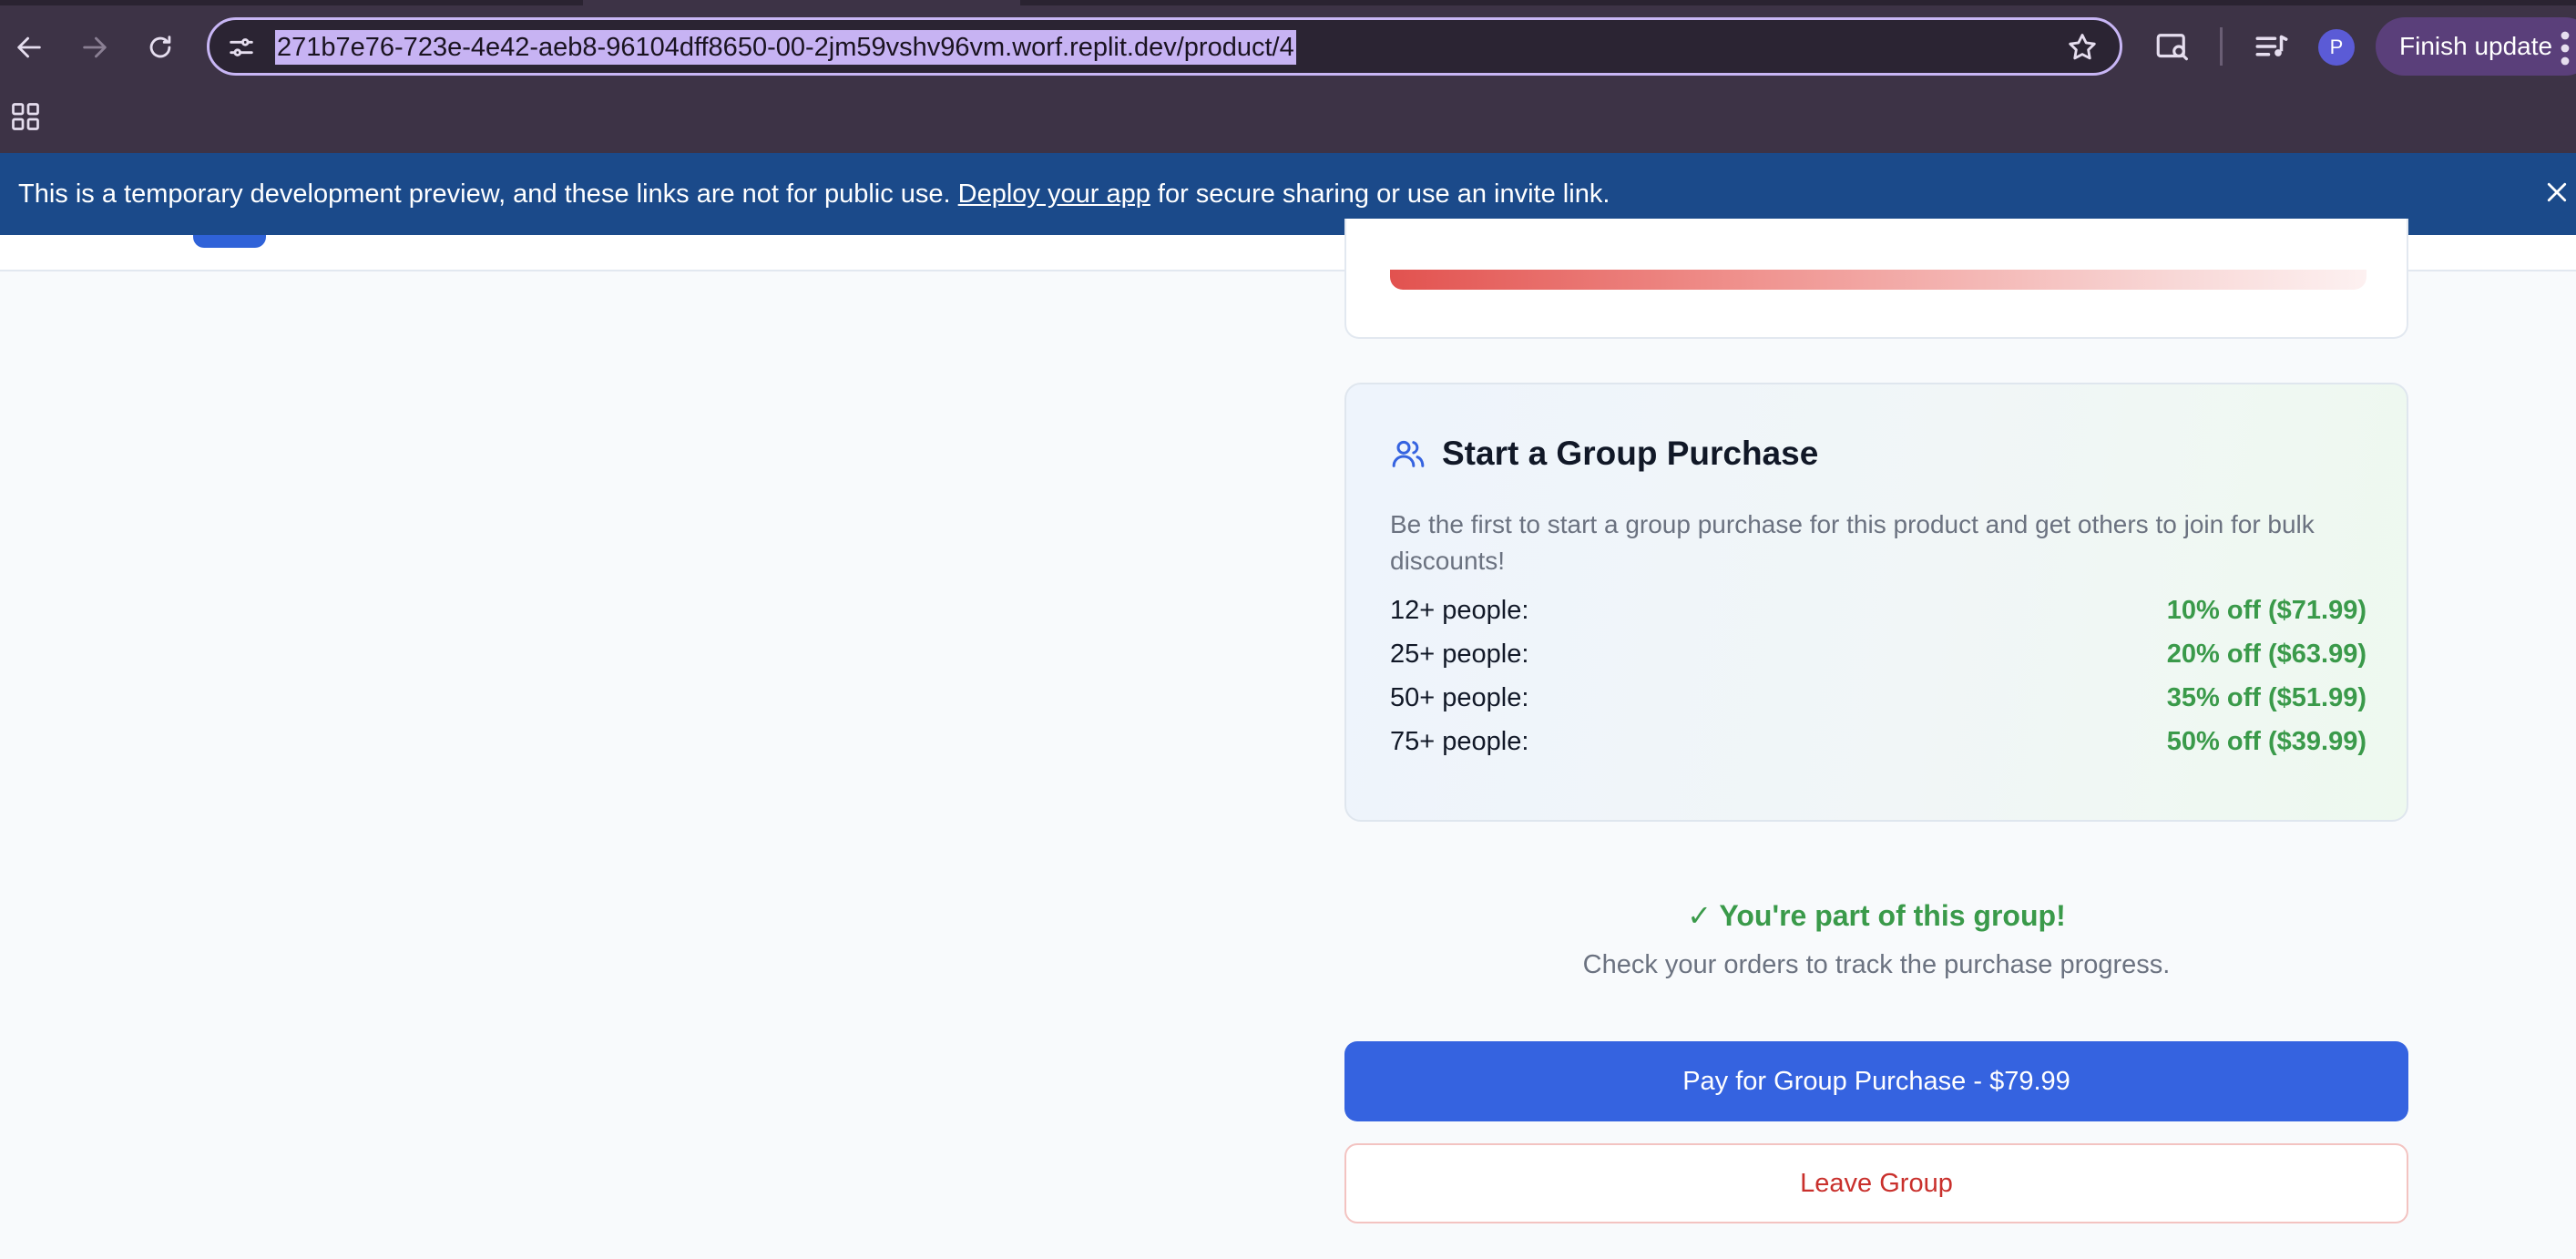 This screenshot has width=2576, height=1259. I want to click on tier-discount: 50% off ($39.99), so click(2266, 741).